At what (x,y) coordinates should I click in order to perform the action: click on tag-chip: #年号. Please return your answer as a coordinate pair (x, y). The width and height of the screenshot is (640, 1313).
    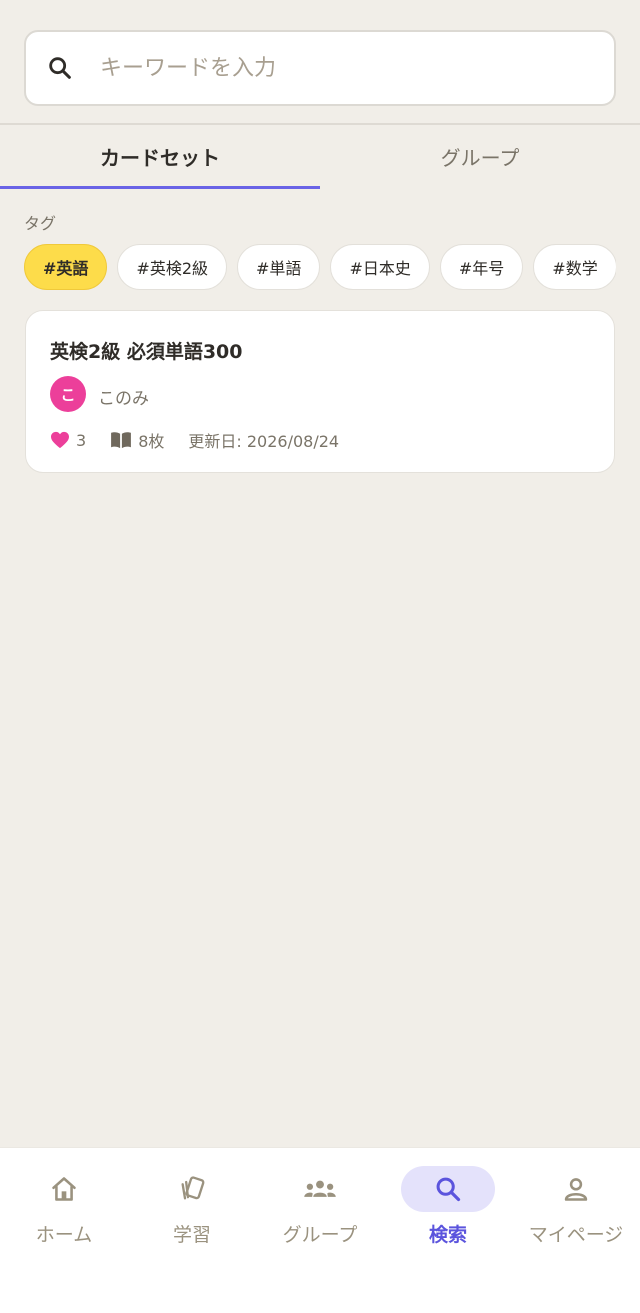
    Looking at the image, I should click on (481, 267).